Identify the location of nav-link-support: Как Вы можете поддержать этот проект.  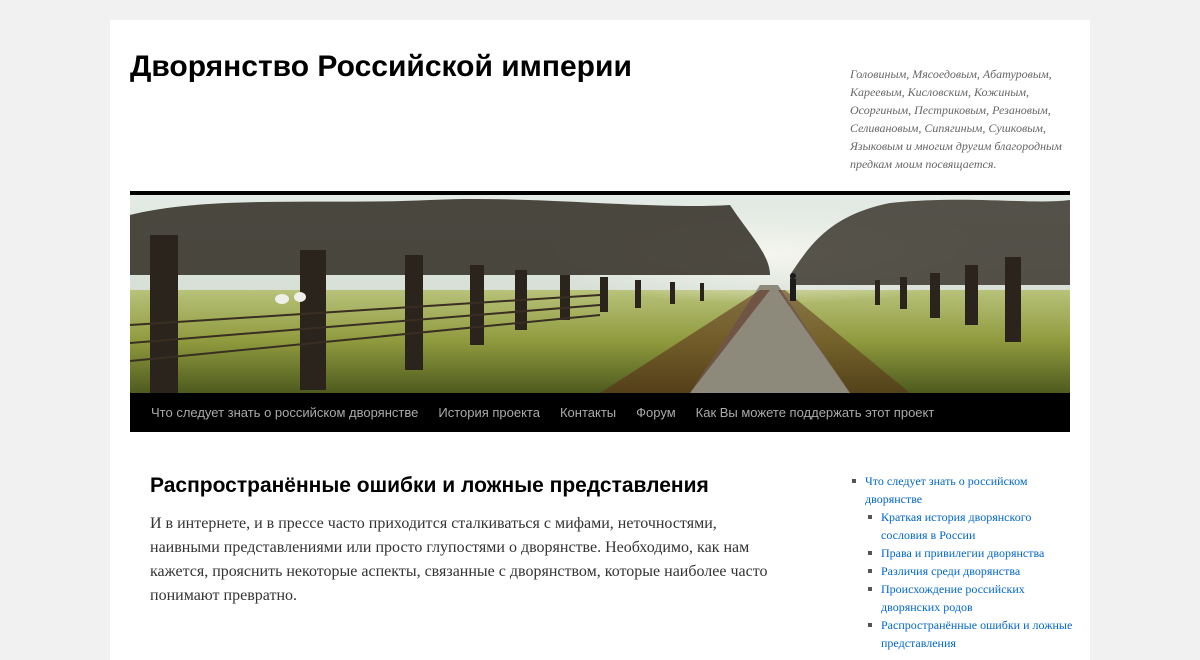
(815, 412).